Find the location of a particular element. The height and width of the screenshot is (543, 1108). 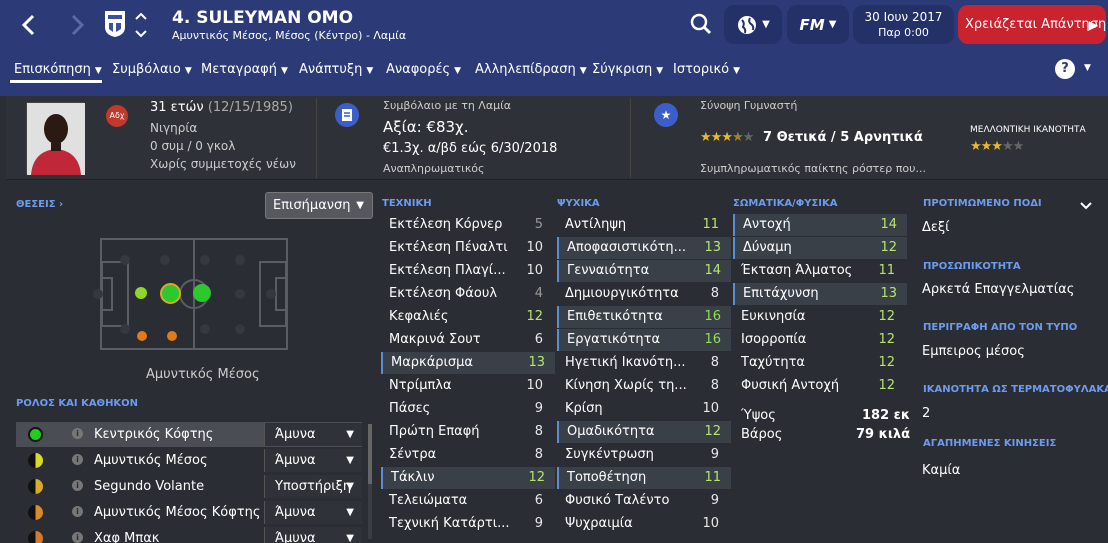

attribute-row: Τελειώματα 6 is located at coordinates (468, 501).